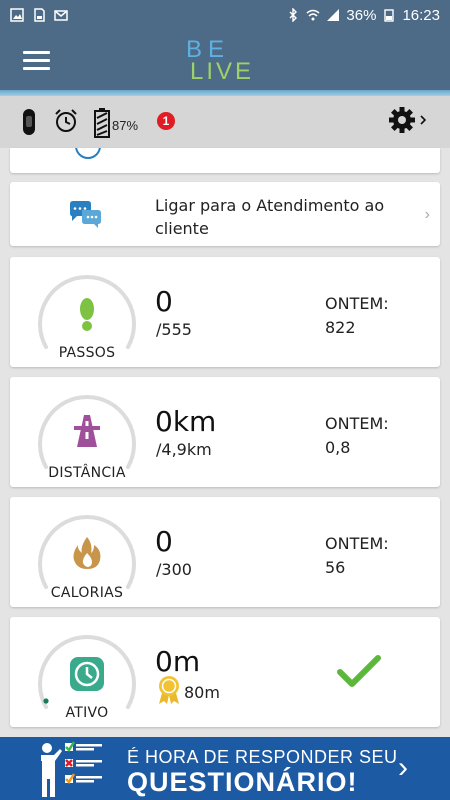  Describe the element at coordinates (202, 692) in the screenshot. I see `active-goal: 80m` at that location.